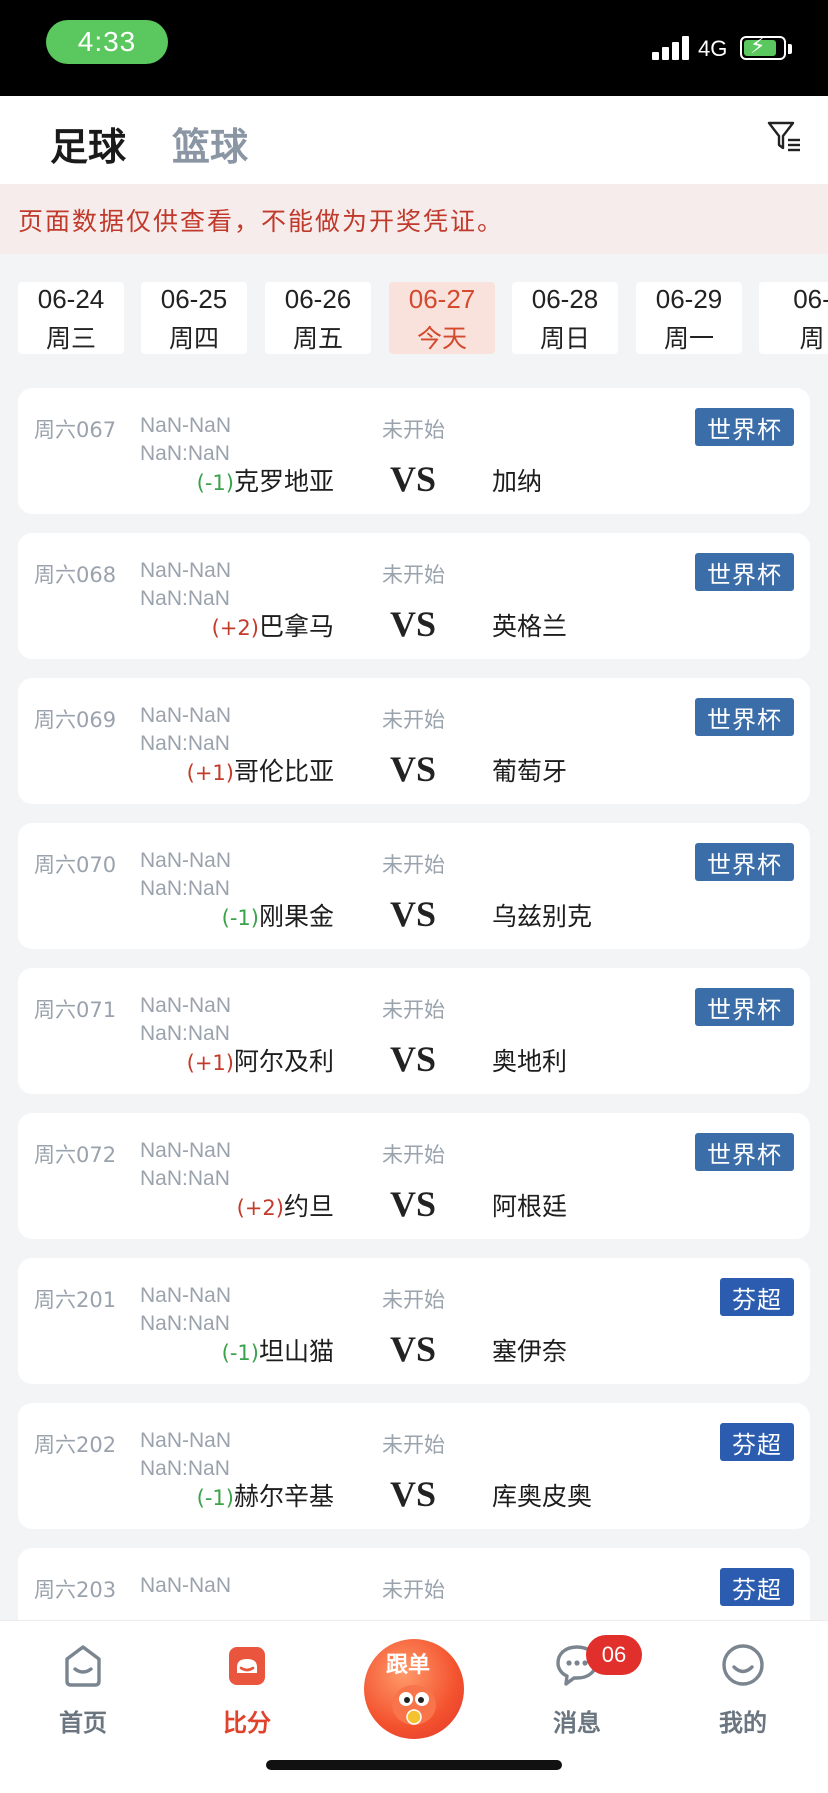  What do you see at coordinates (530, 1351) in the screenshot?
I see `away-team: 塞伊奈` at bounding box center [530, 1351].